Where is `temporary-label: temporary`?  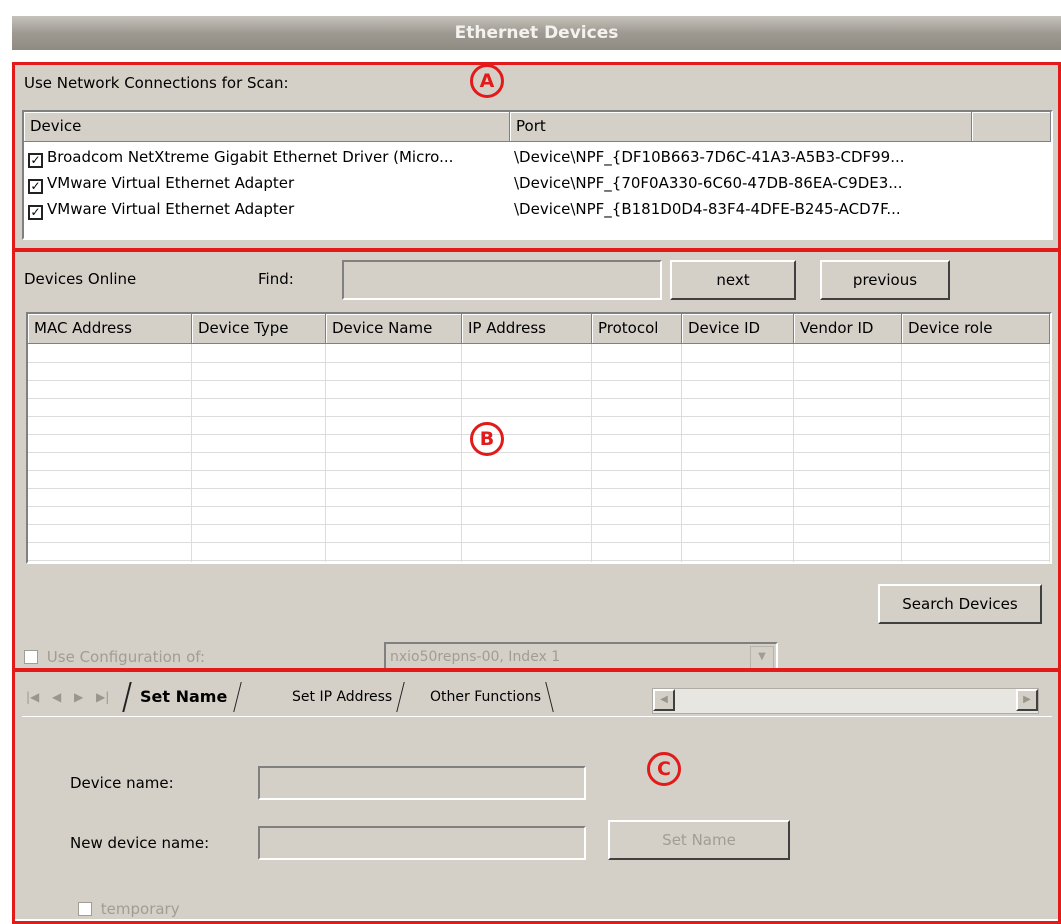 temporary-label: temporary is located at coordinates (140, 909).